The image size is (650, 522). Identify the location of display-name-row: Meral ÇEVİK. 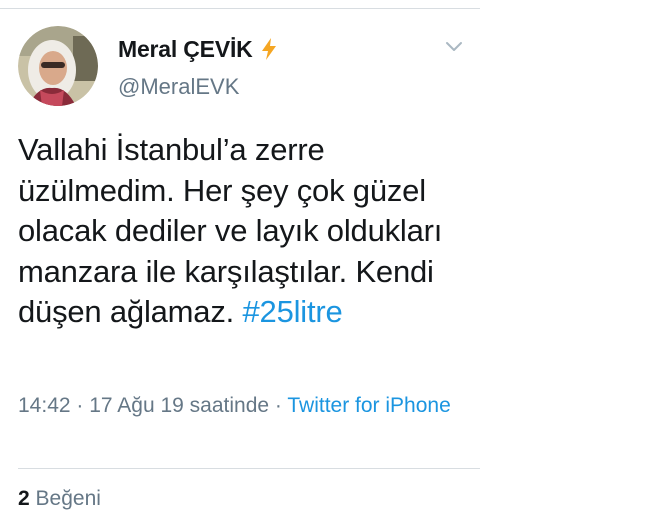
(198, 49).